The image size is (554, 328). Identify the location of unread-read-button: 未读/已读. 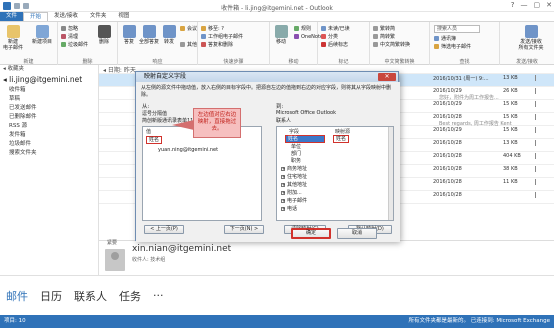
(335, 28).